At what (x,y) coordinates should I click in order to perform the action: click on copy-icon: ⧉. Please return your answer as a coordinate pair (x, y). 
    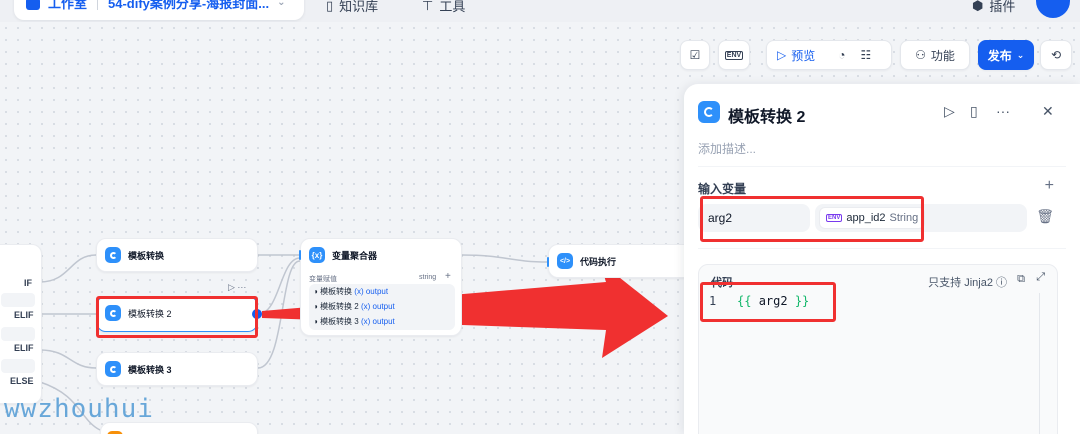
    Looking at the image, I should click on (1021, 279).